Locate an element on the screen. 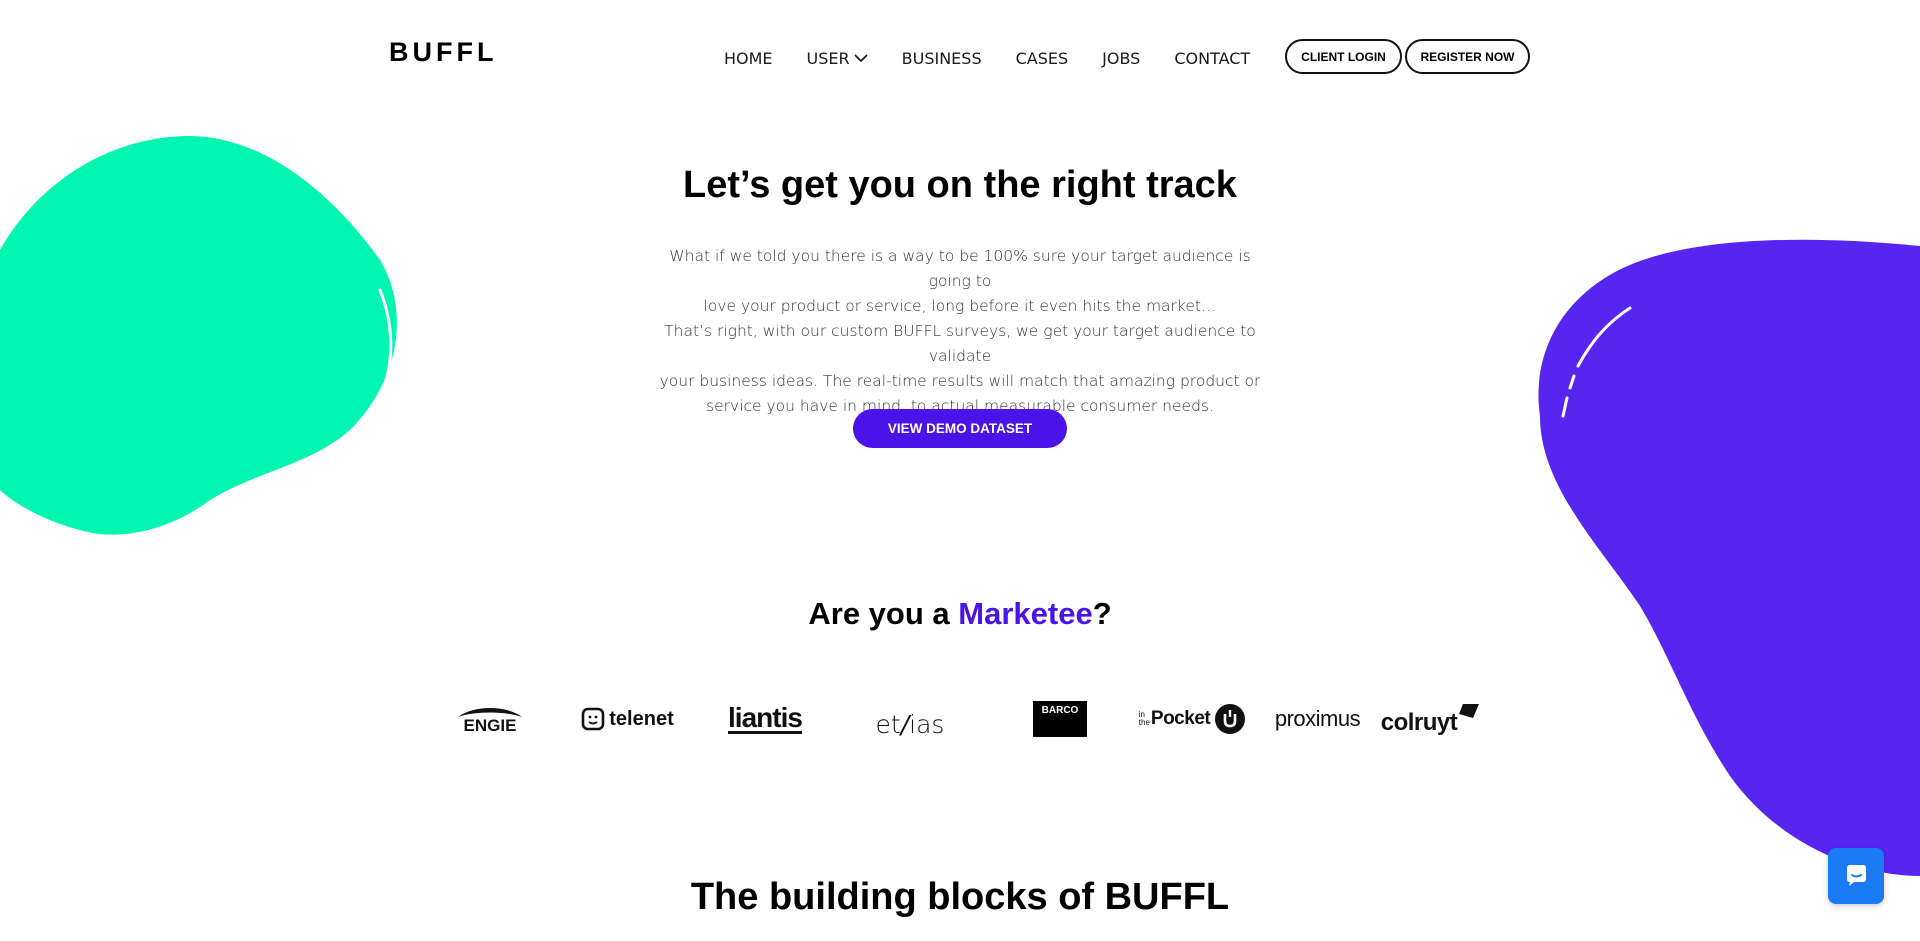 The image size is (1920, 941). nav-business: BUSINESS is located at coordinates (942, 58).